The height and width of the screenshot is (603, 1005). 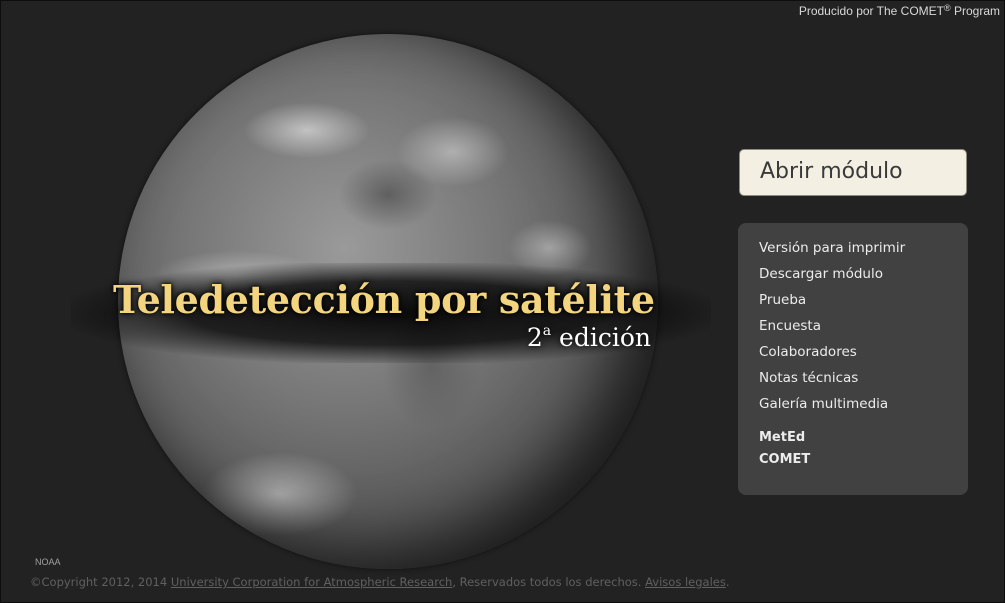 What do you see at coordinates (601, 337) in the screenshot?
I see `edition-label: edición` at bounding box center [601, 337].